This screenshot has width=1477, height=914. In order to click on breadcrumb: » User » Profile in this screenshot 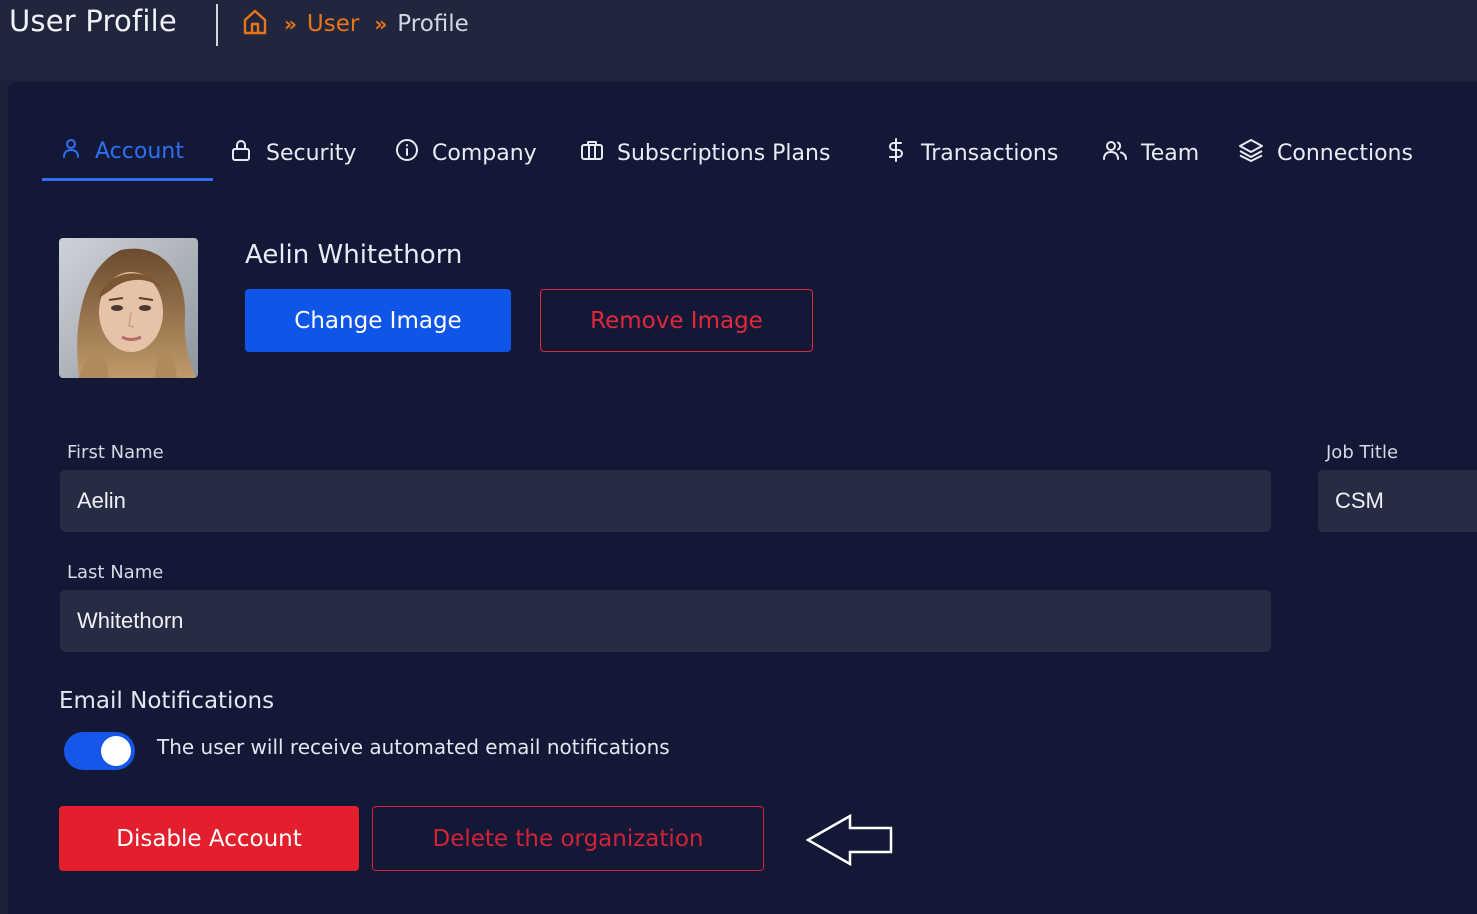, I will do `click(355, 24)`.